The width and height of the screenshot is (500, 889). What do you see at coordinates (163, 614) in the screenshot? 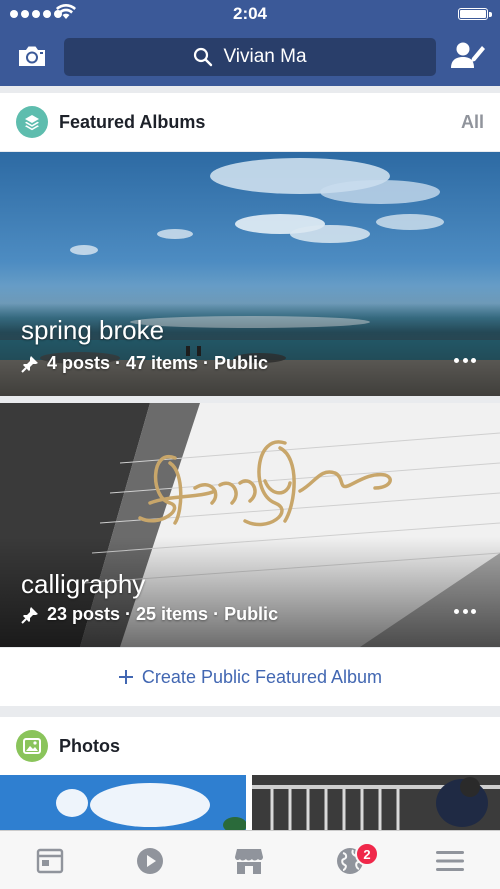
I see `album-meta-text: 23 posts · 25 items · Public` at bounding box center [163, 614].